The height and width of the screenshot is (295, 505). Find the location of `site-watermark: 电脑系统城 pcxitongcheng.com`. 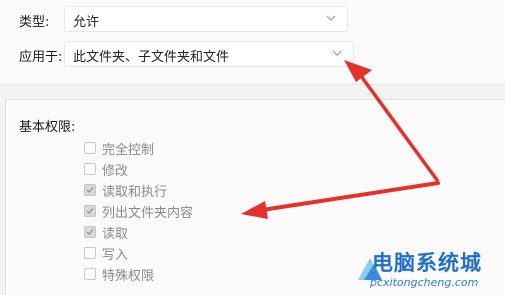

site-watermark: 电脑系统城 pcxitongcheng.com is located at coordinates (430, 270).